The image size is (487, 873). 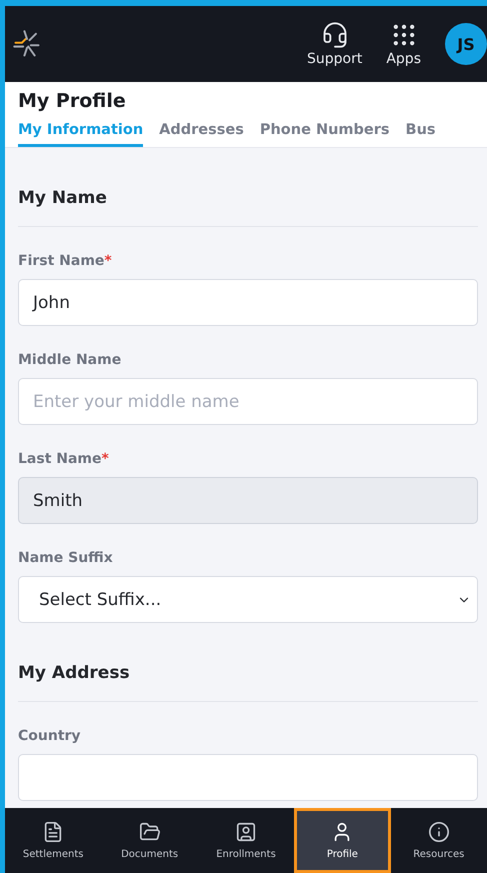 What do you see at coordinates (49, 736) in the screenshot?
I see `field-label-text: Country` at bounding box center [49, 736].